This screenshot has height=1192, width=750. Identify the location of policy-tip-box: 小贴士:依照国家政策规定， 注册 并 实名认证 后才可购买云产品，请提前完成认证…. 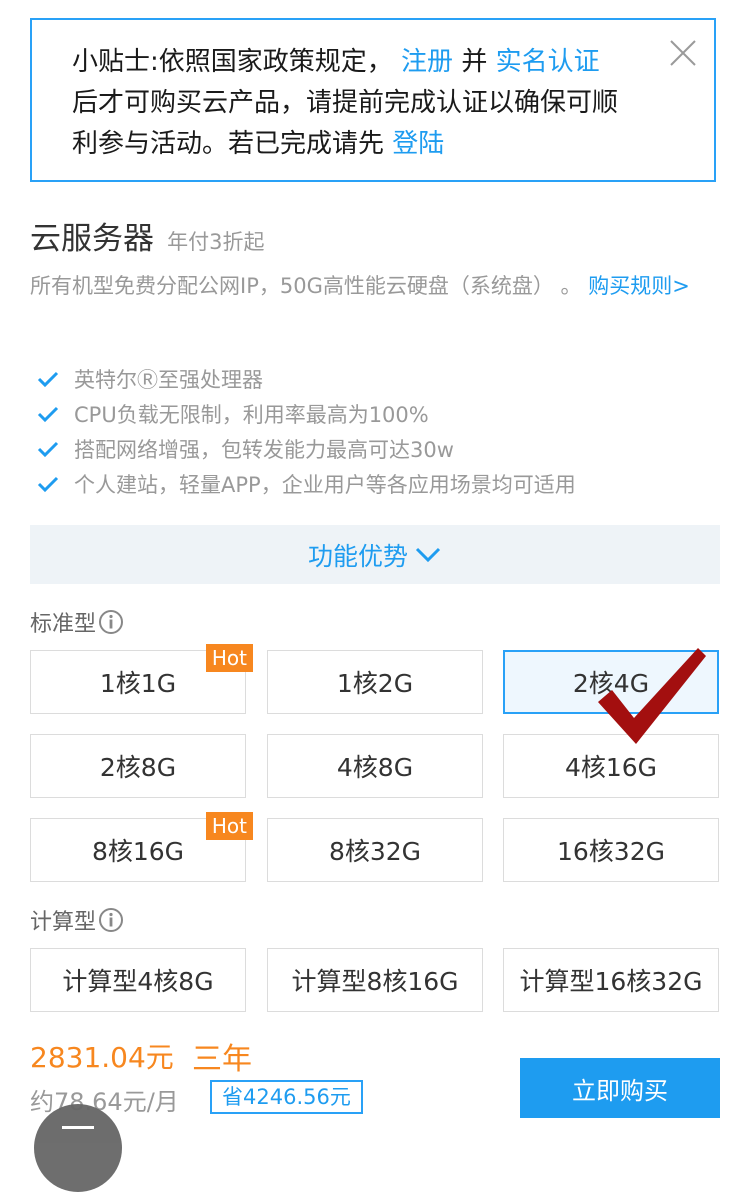
(373, 100).